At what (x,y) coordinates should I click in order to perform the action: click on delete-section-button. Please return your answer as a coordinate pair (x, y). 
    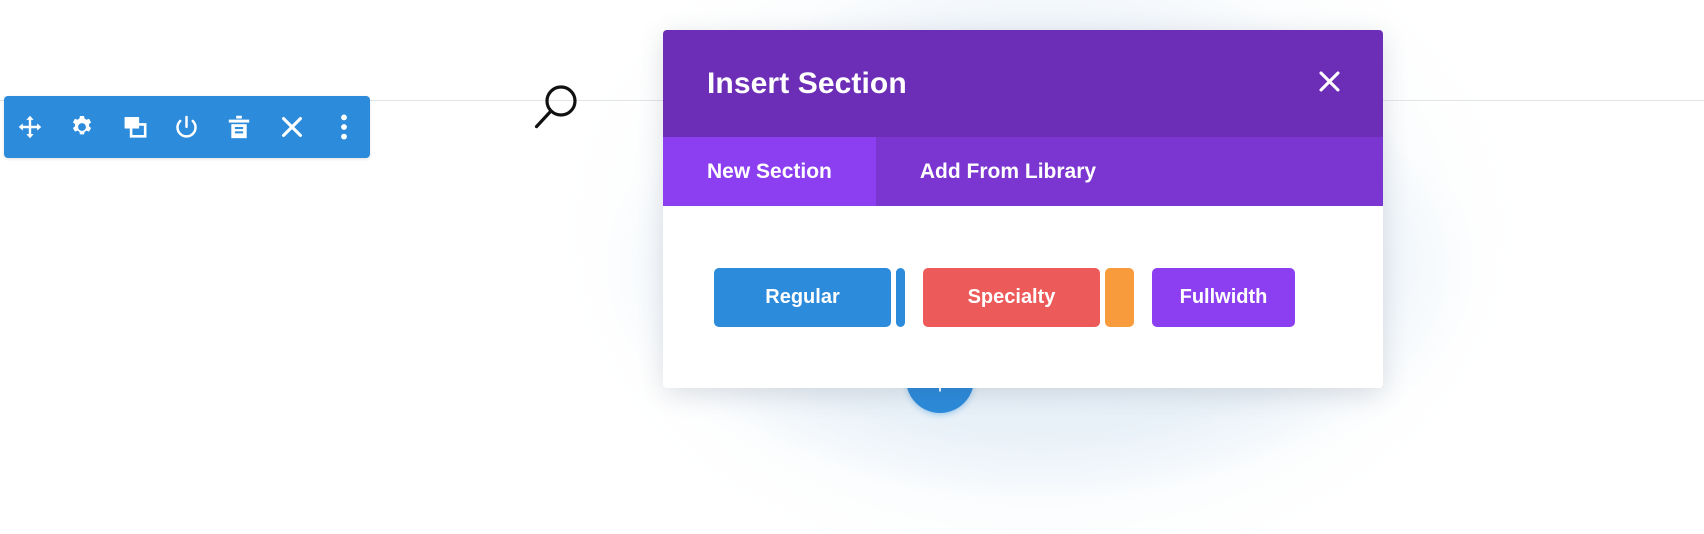
    Looking at the image, I should click on (239, 127).